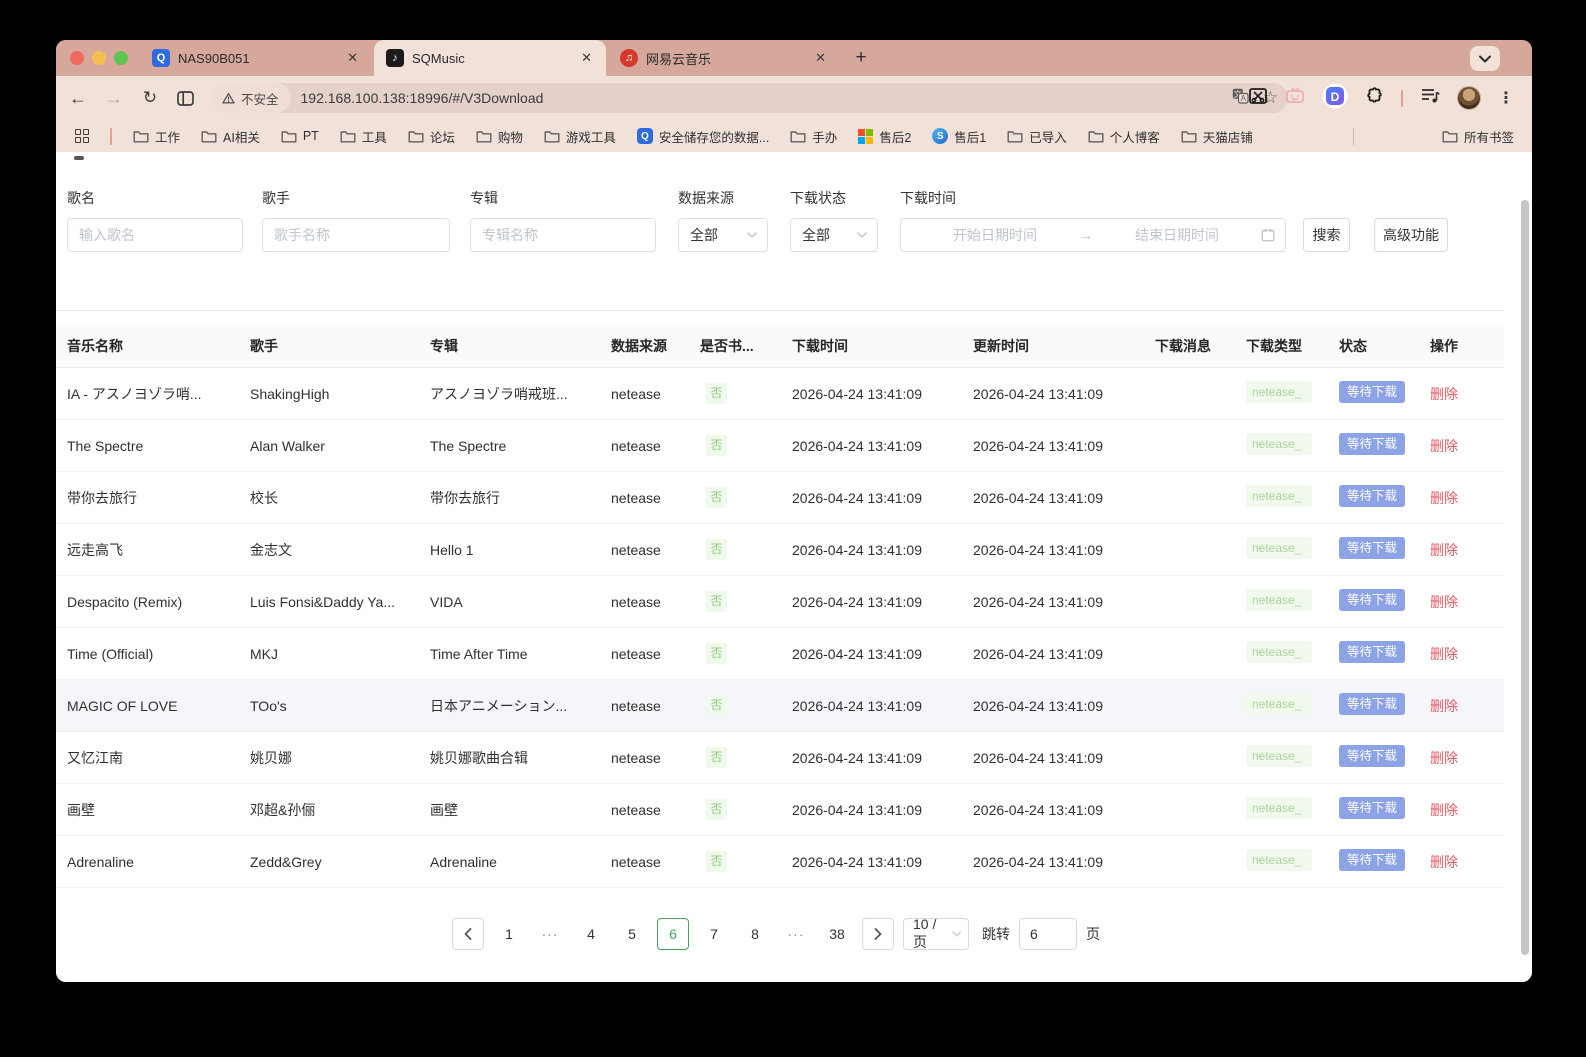 This screenshot has height=1057, width=1586. I want to click on bookmark-aftersale2: 售后2, so click(884, 136).